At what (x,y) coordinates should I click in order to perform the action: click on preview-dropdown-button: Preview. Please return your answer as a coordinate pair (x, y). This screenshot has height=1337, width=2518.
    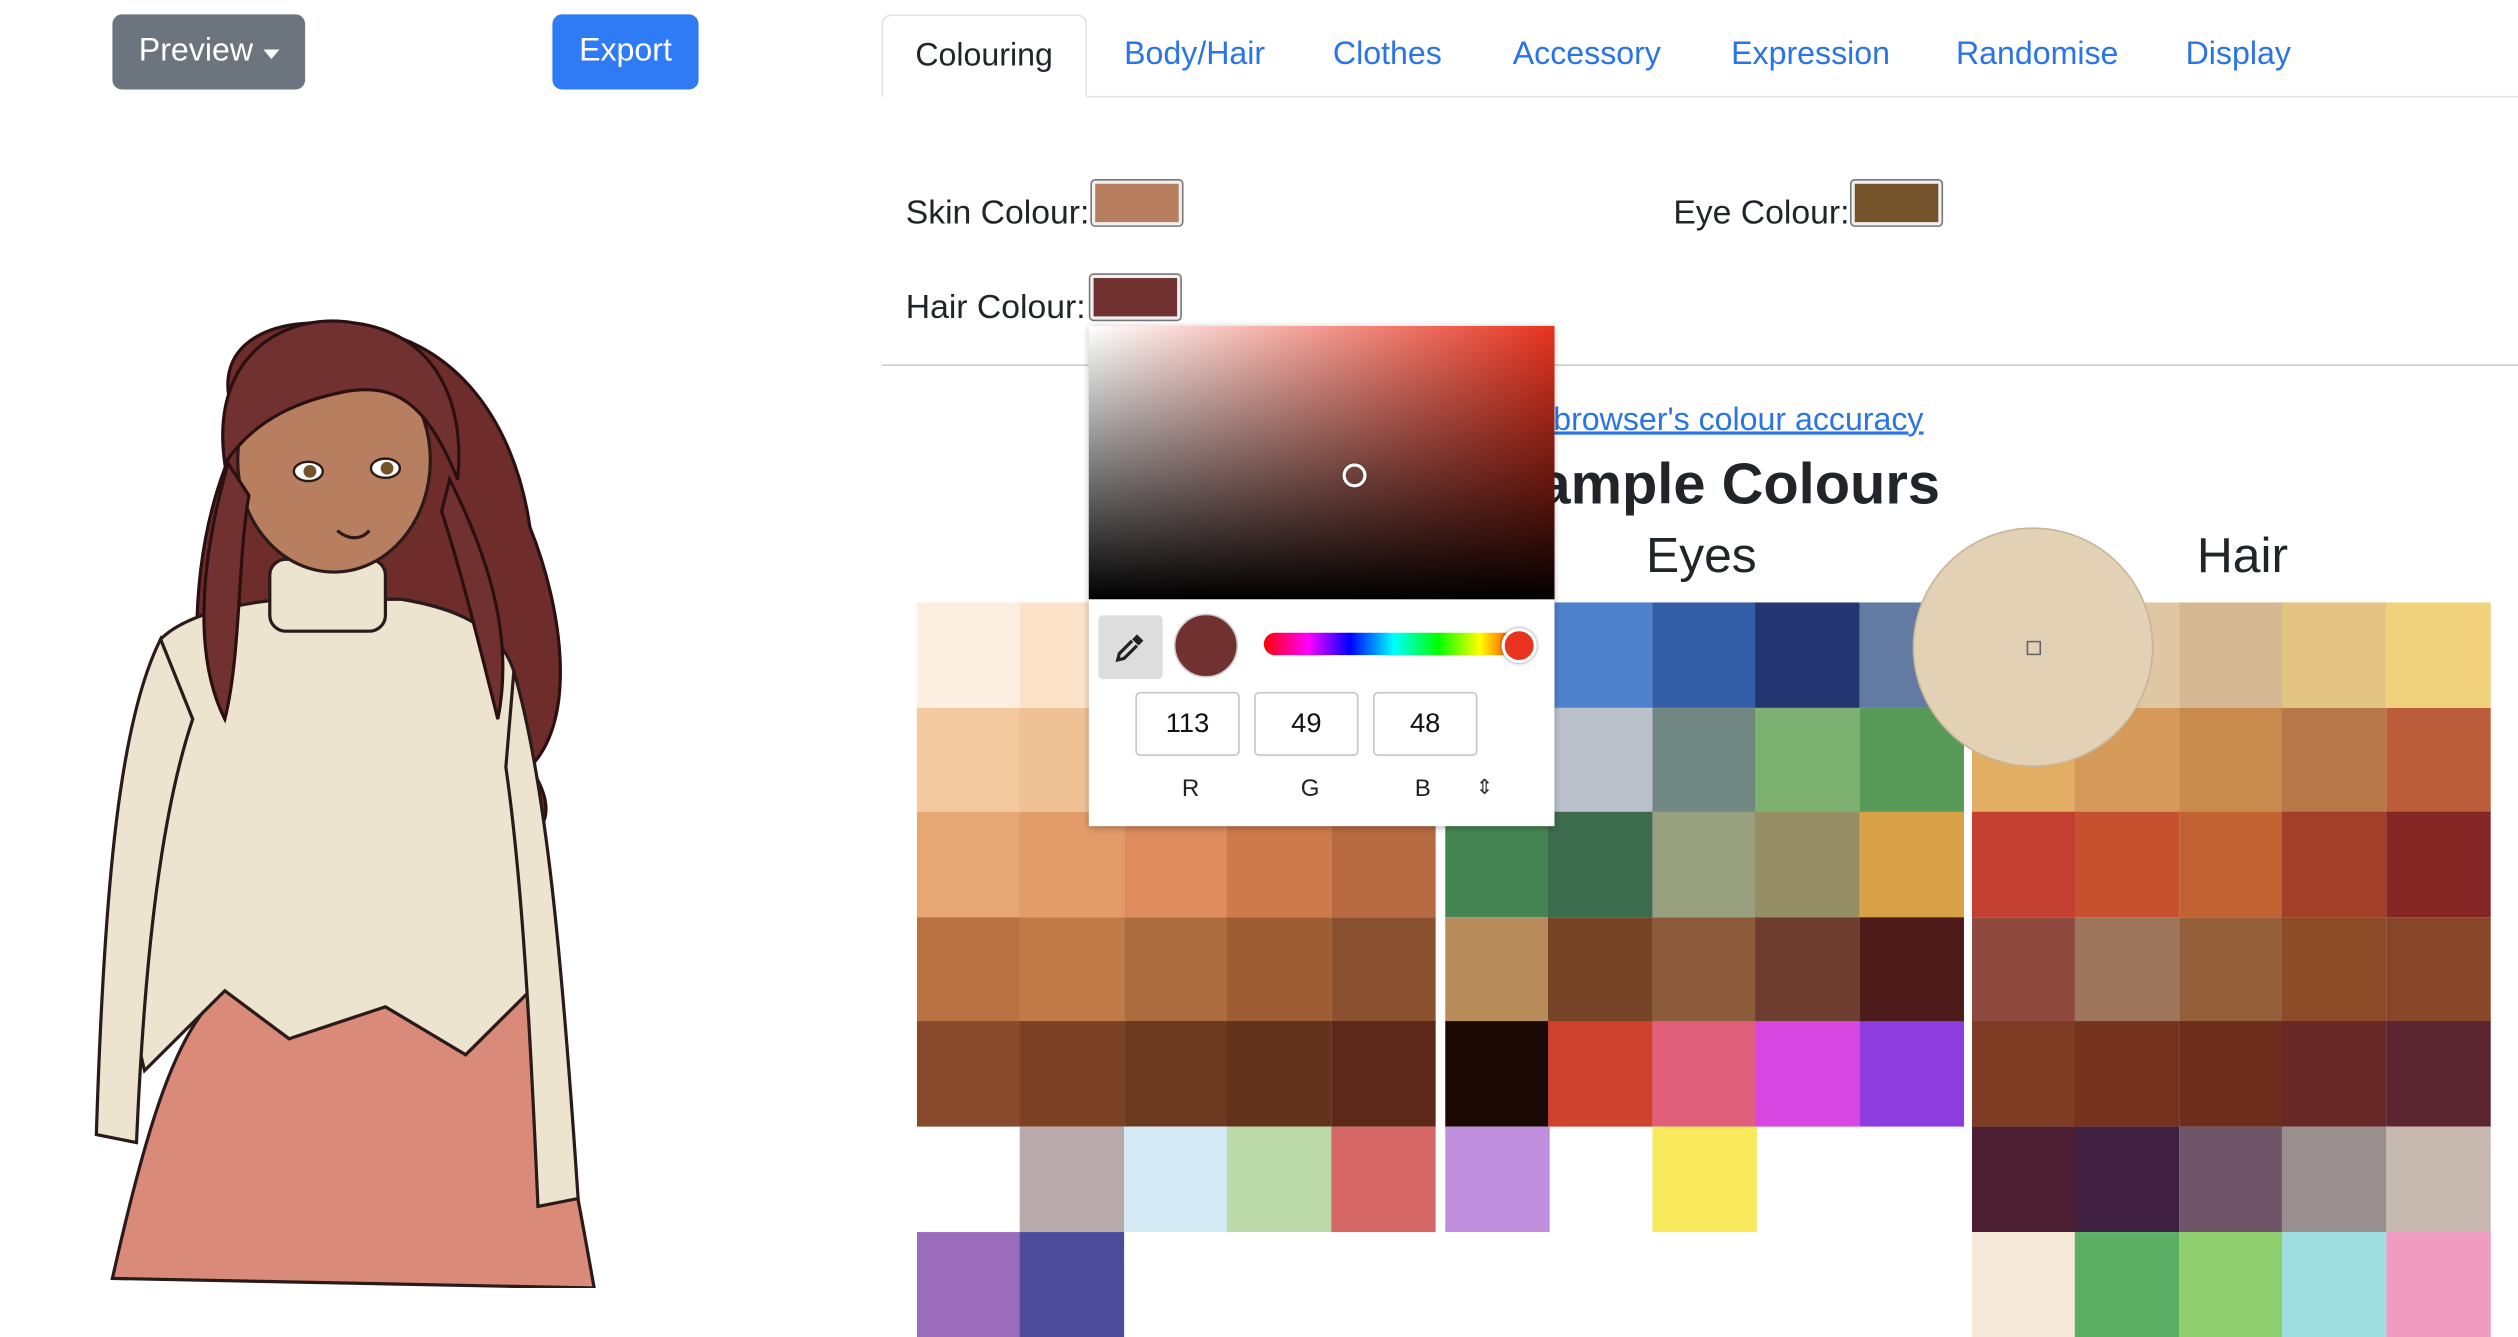
    Looking at the image, I should click on (209, 52).